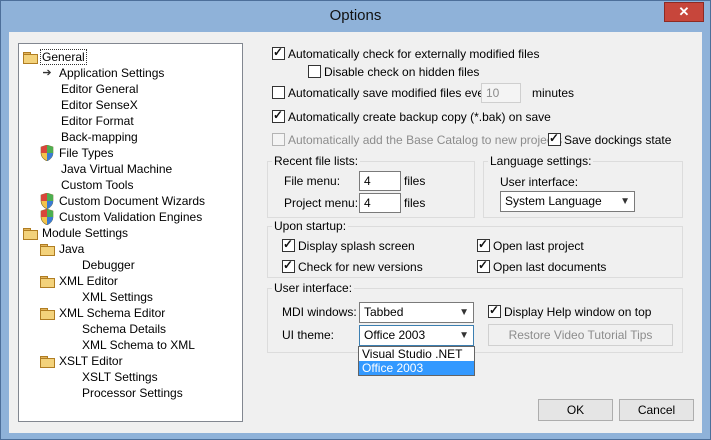 This screenshot has height=440, width=711. I want to click on tree-item: XML Settings, so click(117, 297).